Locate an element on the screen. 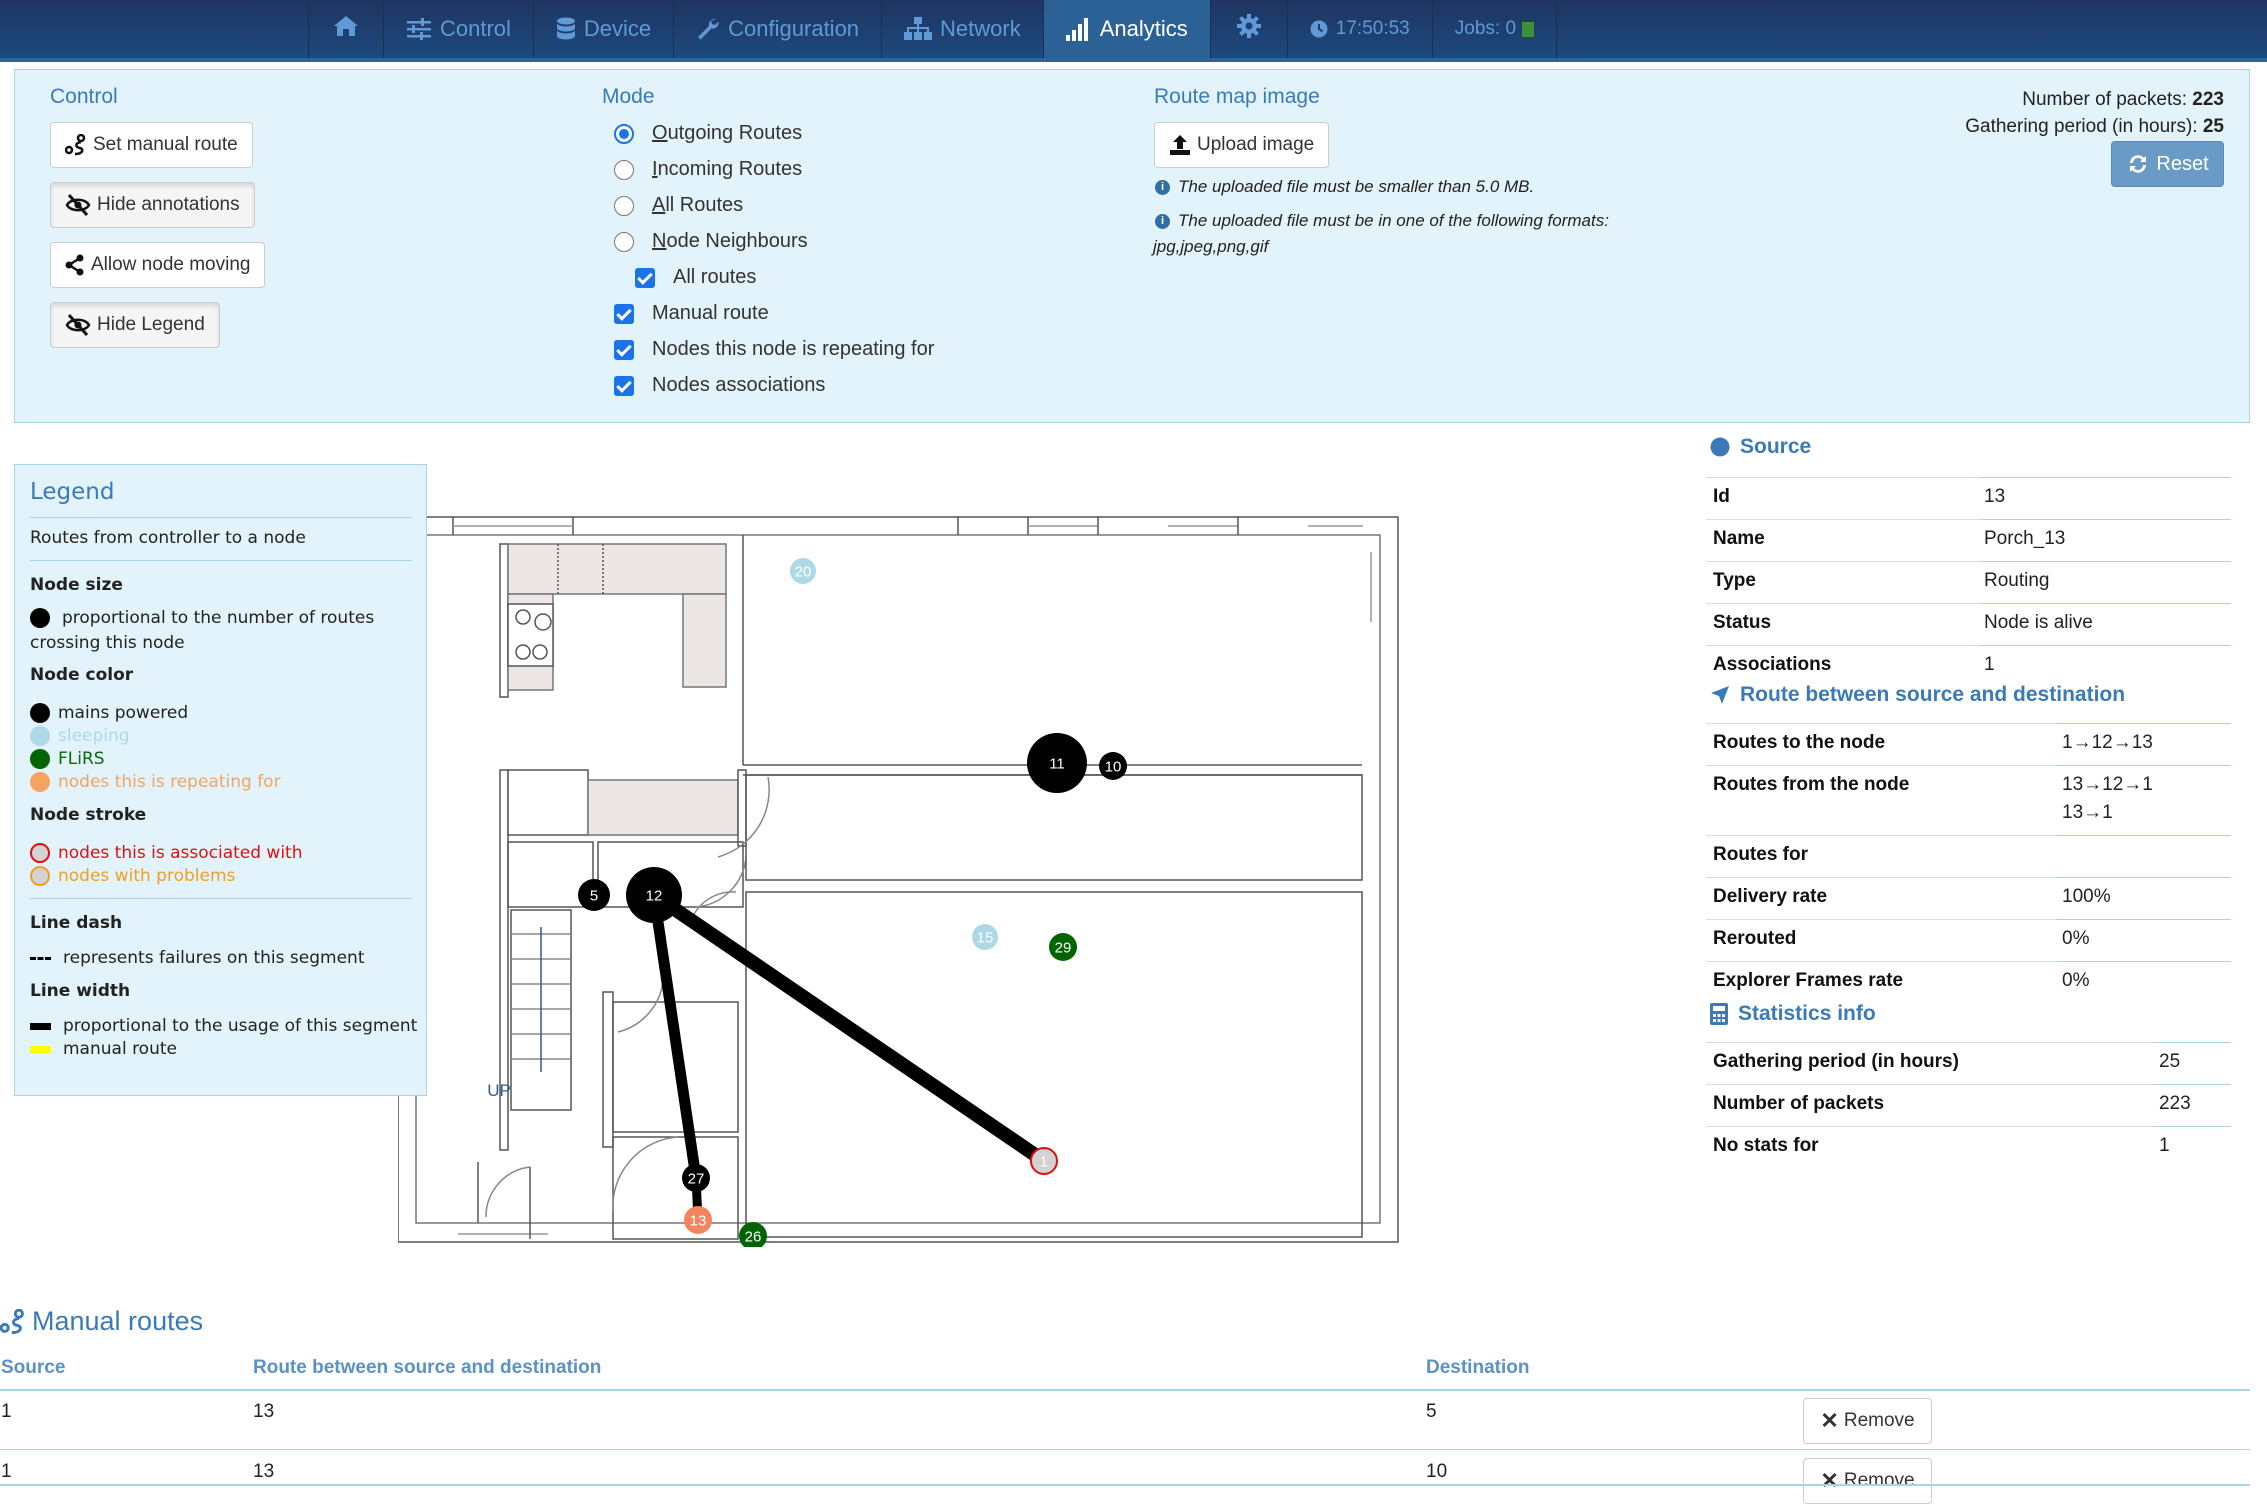 The image size is (2267, 1504). map-node-11: 11 is located at coordinates (1057, 763).